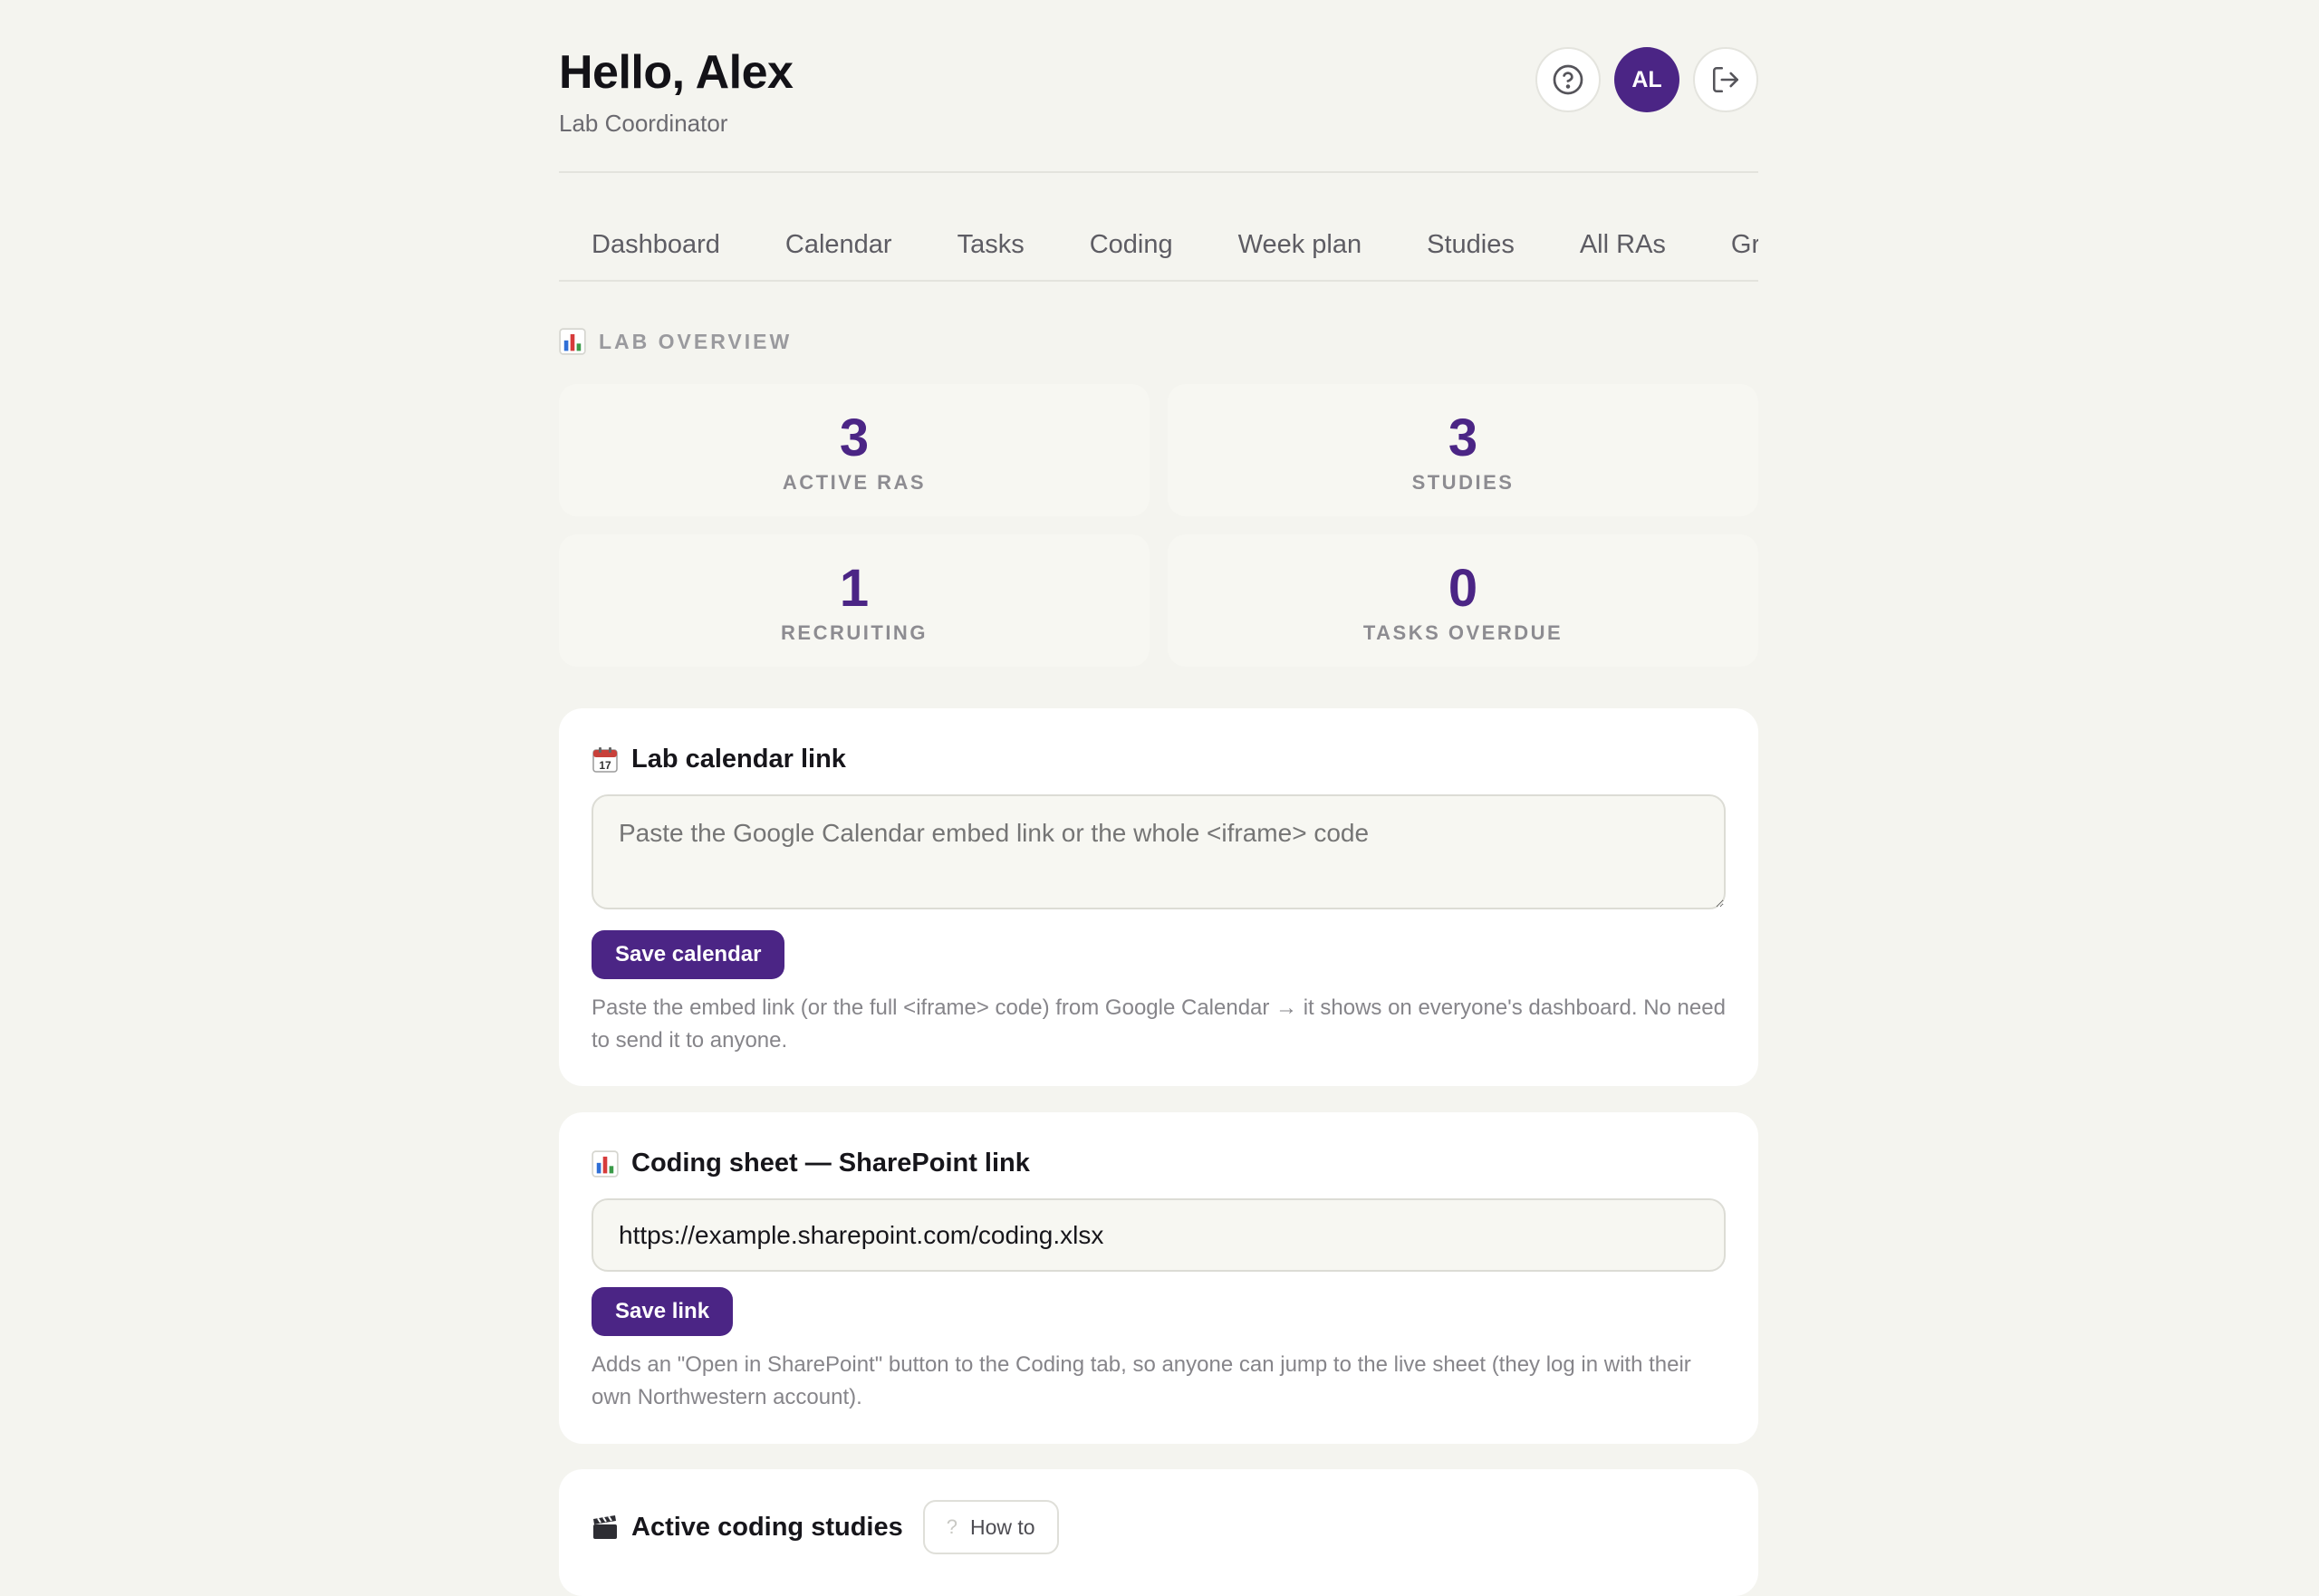  Describe the element at coordinates (1463, 632) in the screenshot. I see `stat-label: TASKS OVERDUE` at that location.